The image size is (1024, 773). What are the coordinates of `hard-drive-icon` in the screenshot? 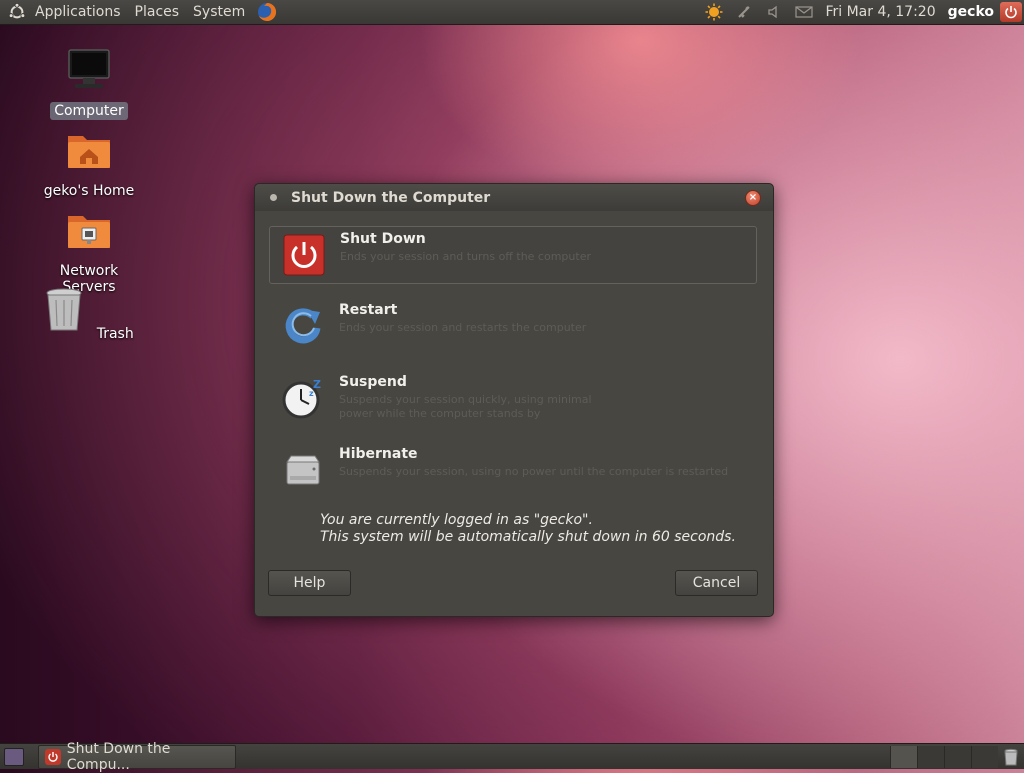 It's located at (303, 470).